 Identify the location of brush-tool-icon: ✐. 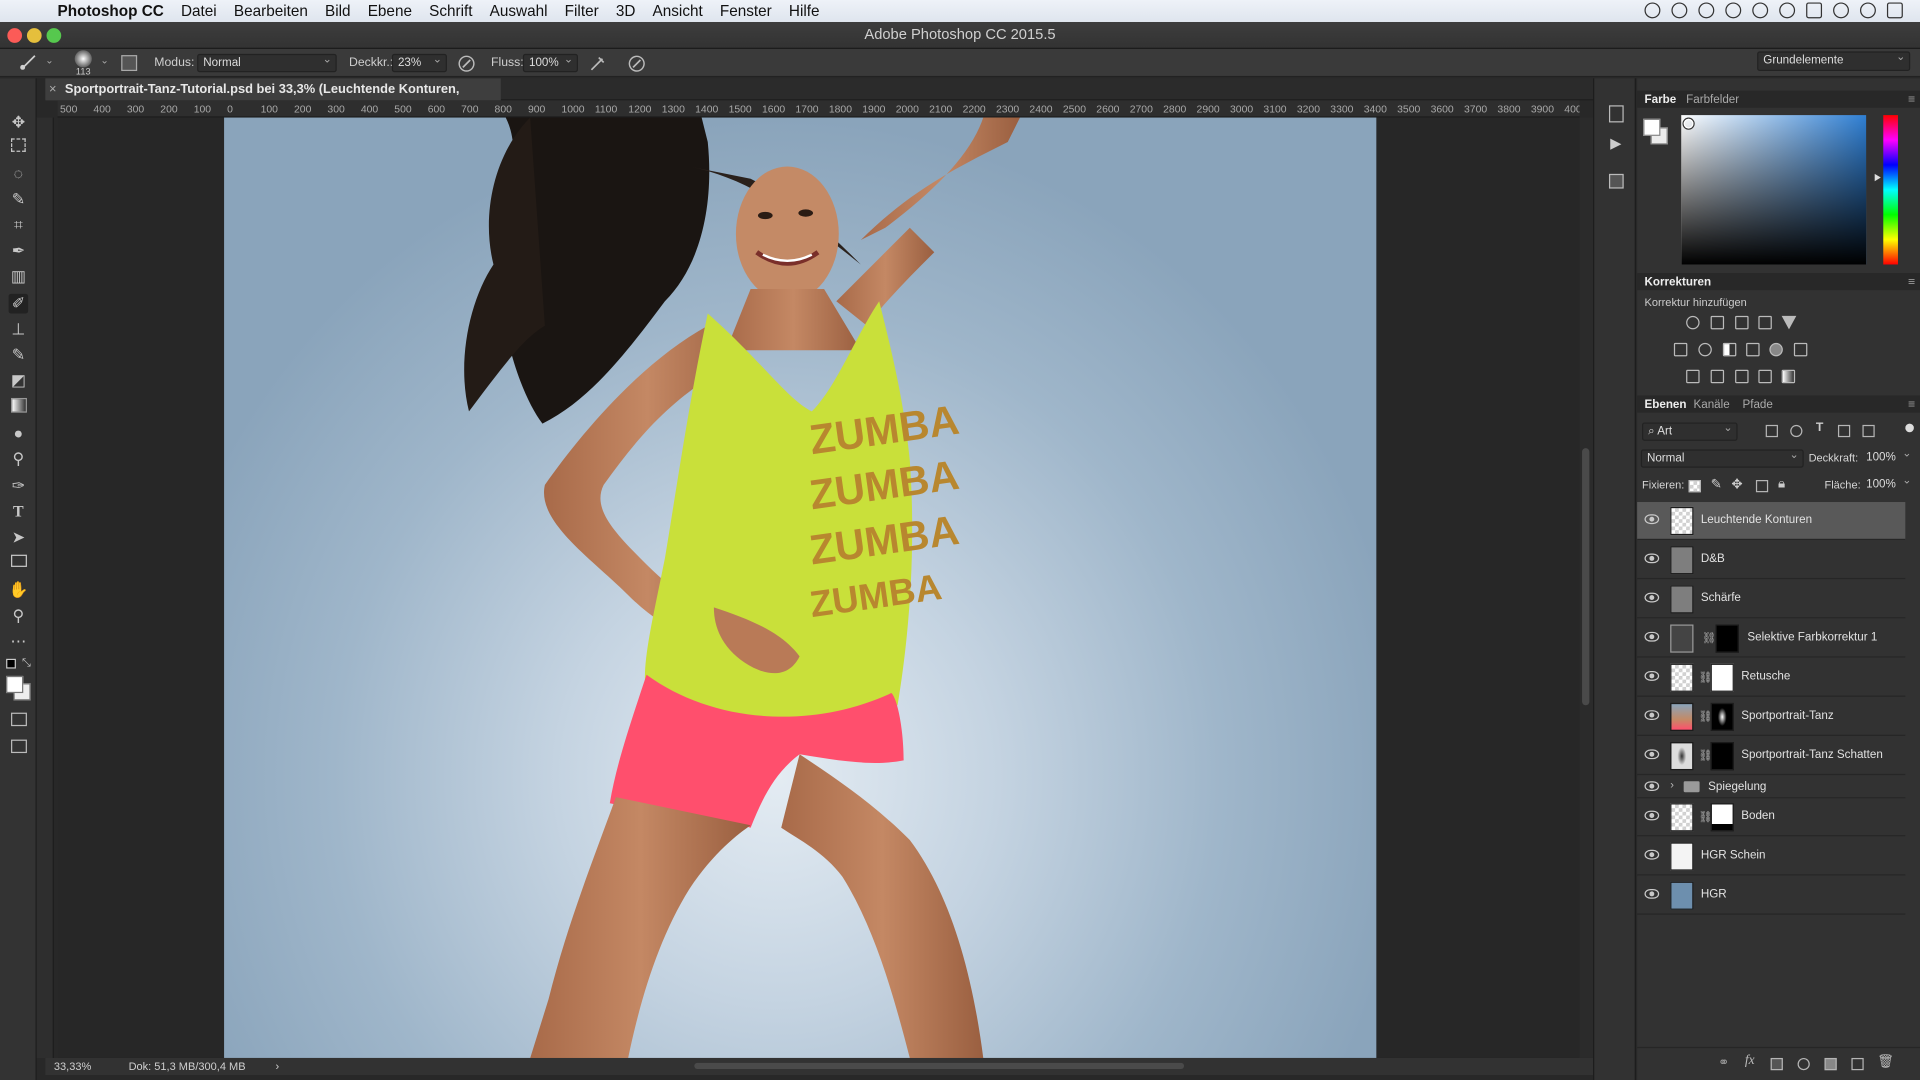
(18, 303).